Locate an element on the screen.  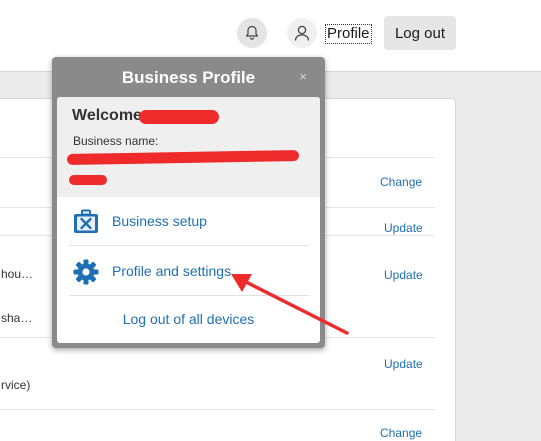
user-icon is located at coordinates (302, 33).